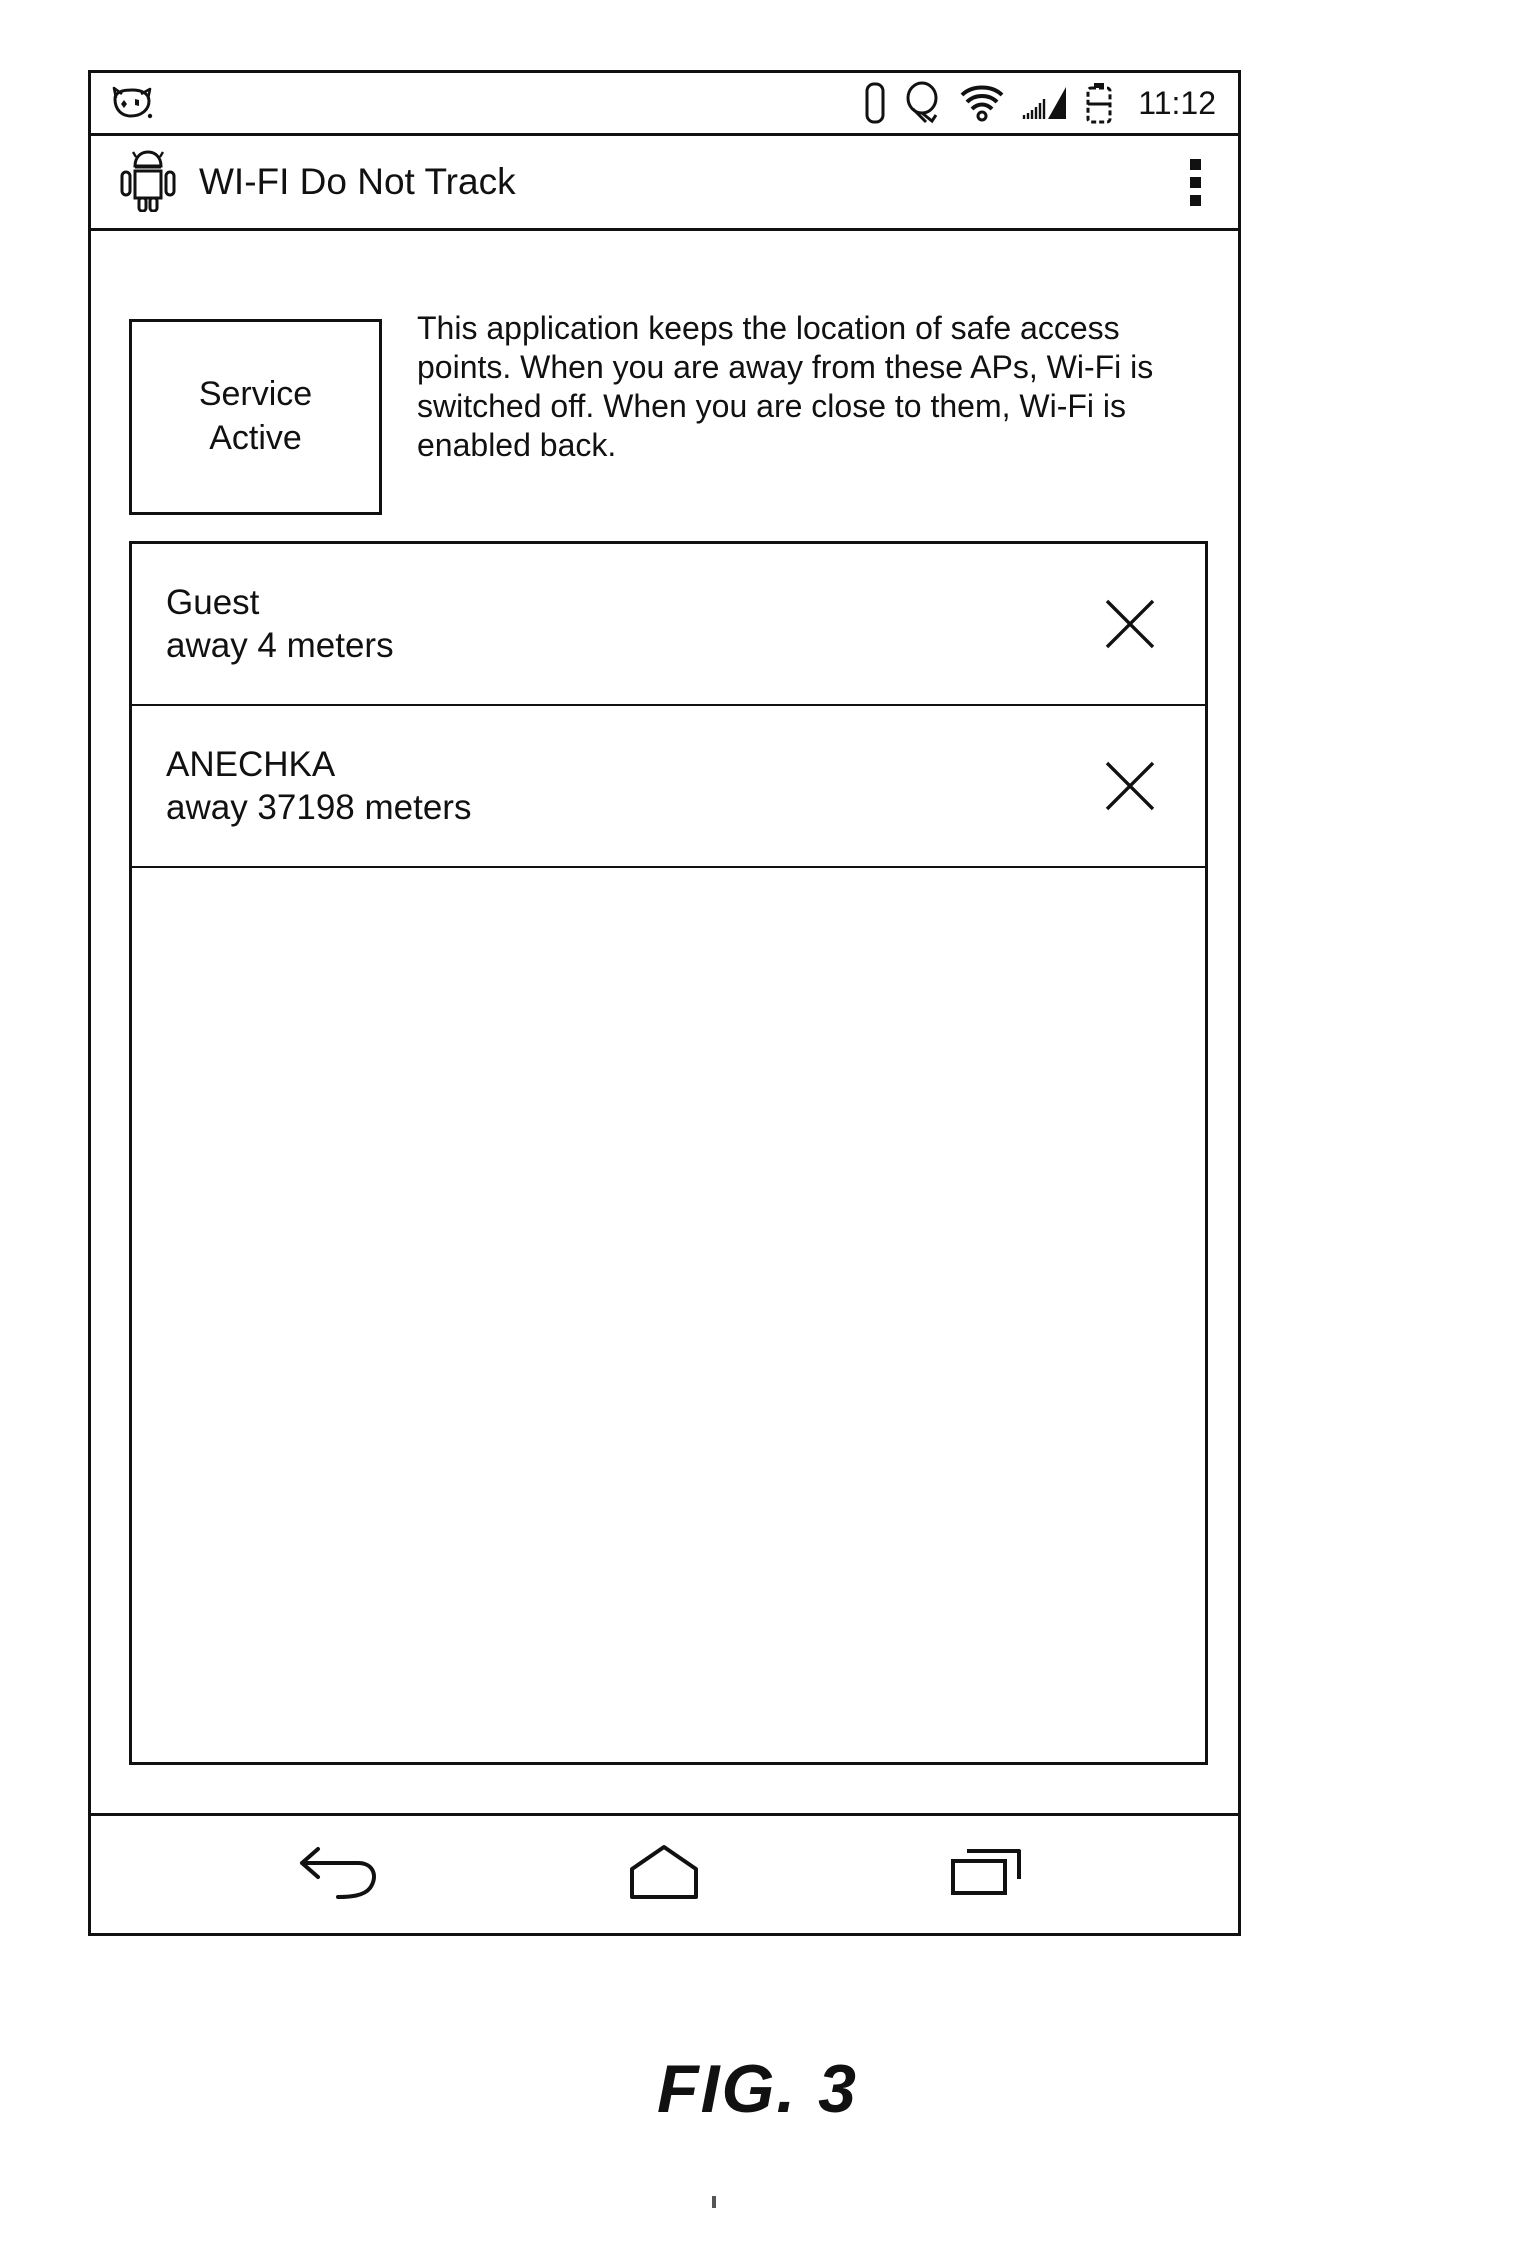 This screenshot has width=1515, height=2266. What do you see at coordinates (357, 181) in the screenshot?
I see `page-title: WI-FI Do Not Track` at bounding box center [357, 181].